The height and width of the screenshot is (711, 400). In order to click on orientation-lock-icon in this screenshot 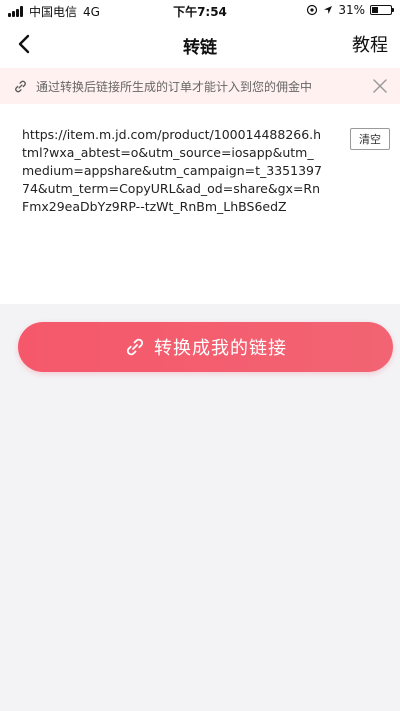, I will do `click(312, 10)`.